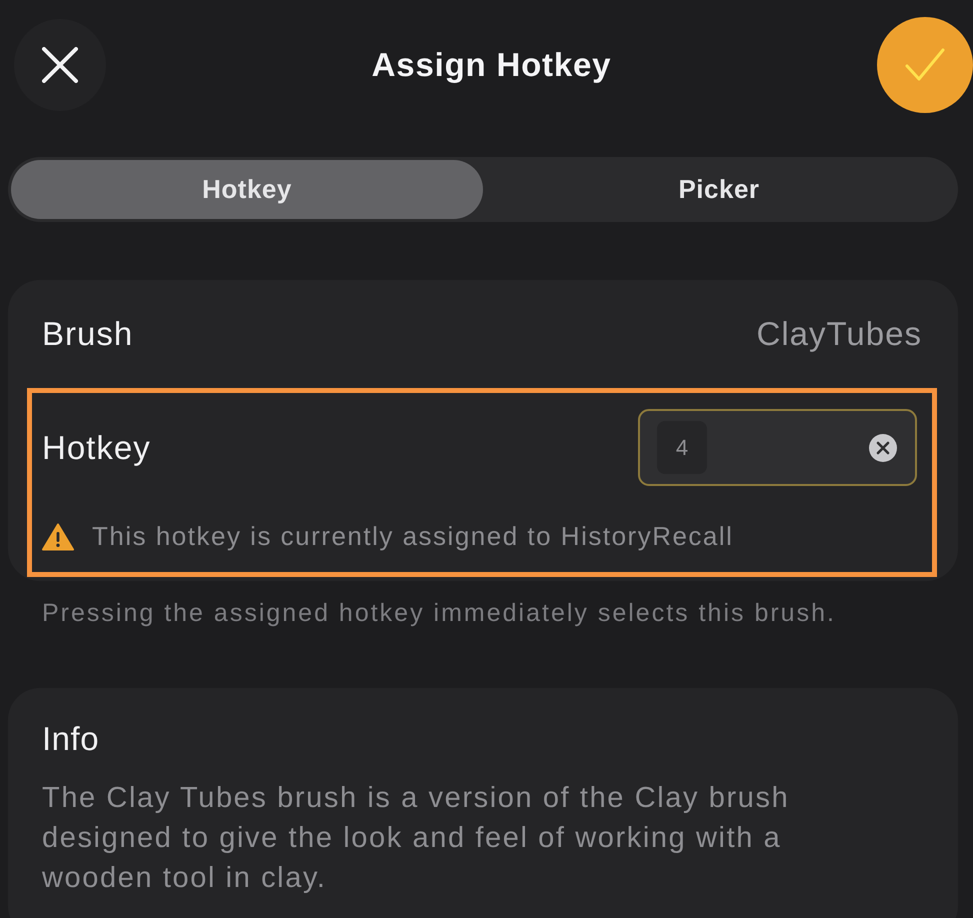  Describe the element at coordinates (924, 65) in the screenshot. I see `checkmark-icon` at that location.